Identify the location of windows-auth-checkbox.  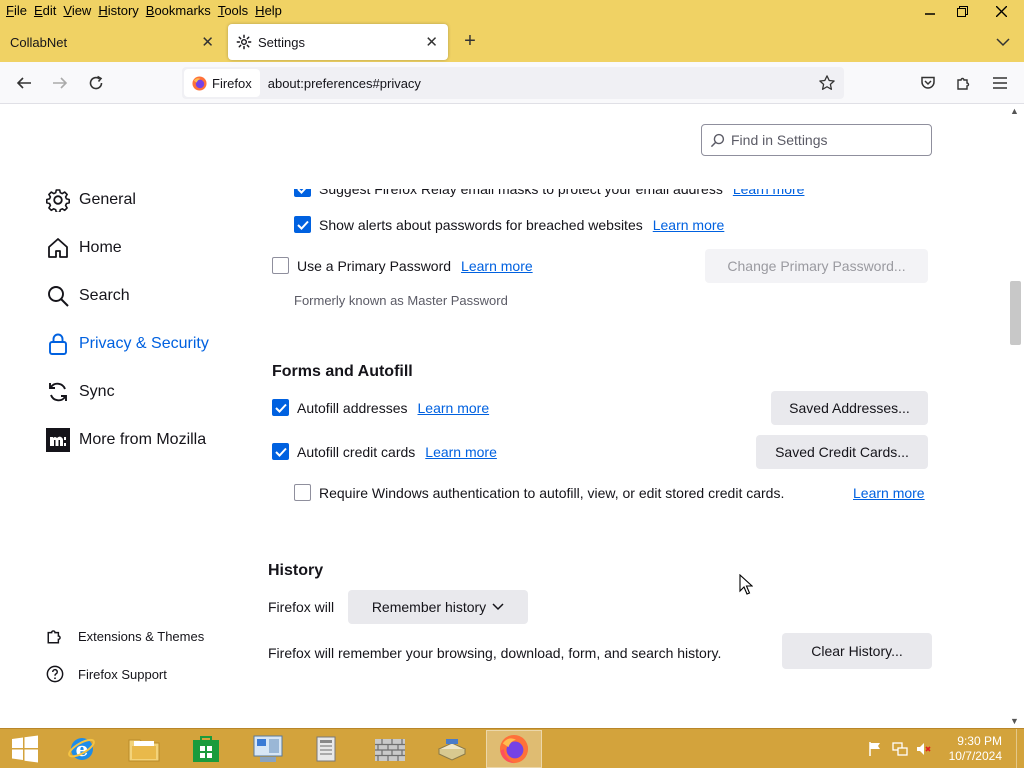
(302, 492).